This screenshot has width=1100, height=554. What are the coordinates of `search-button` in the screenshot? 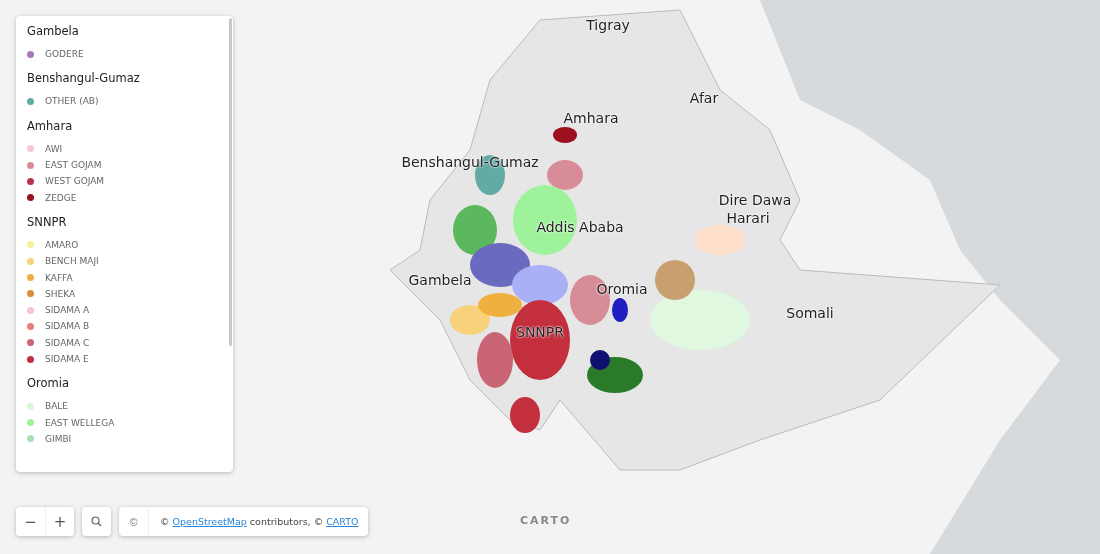 It's located at (96, 521).